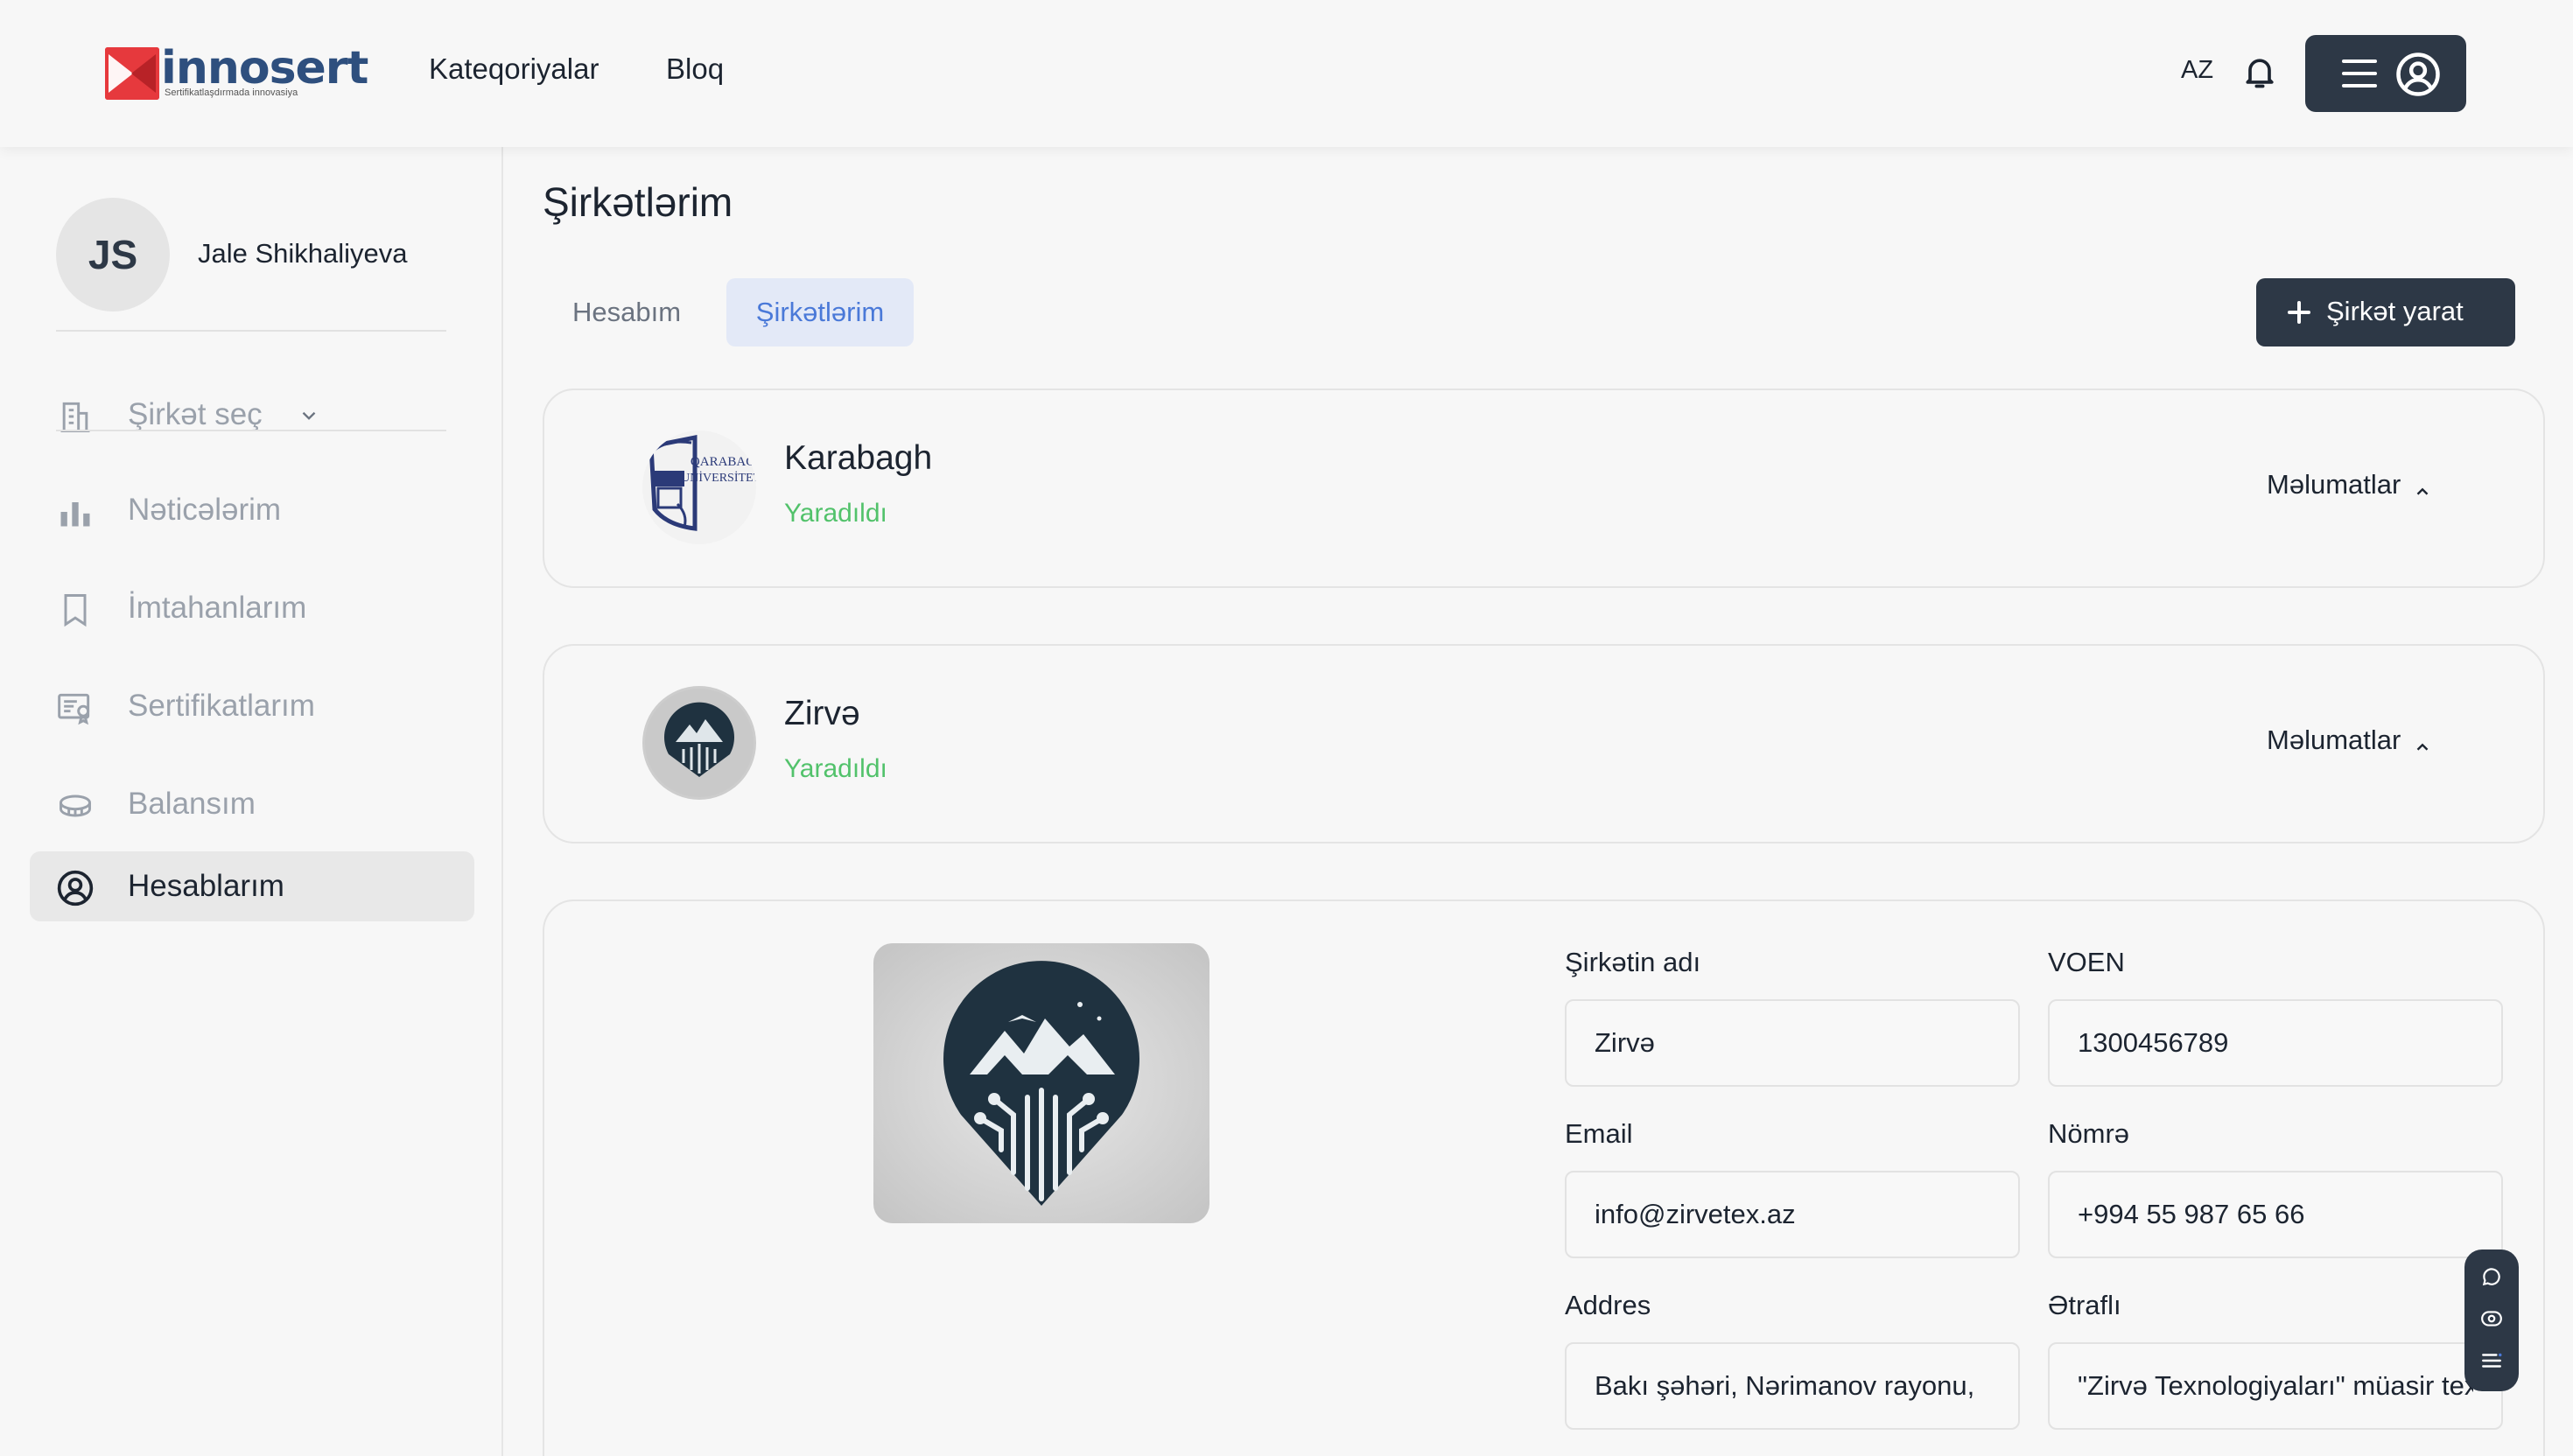  I want to click on hamburger-icon, so click(2359, 73).